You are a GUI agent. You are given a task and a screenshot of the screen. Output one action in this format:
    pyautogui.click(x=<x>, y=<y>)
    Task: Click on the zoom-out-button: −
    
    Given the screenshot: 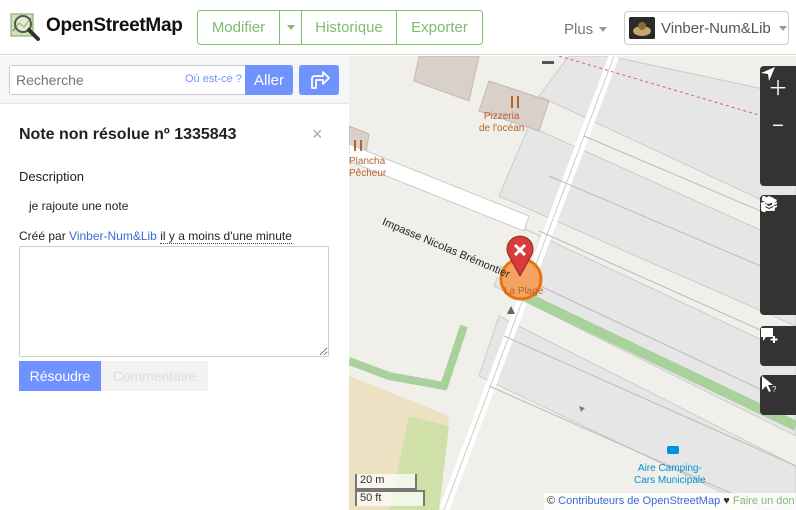 What is the action you would take?
    pyautogui.click(x=778, y=126)
    